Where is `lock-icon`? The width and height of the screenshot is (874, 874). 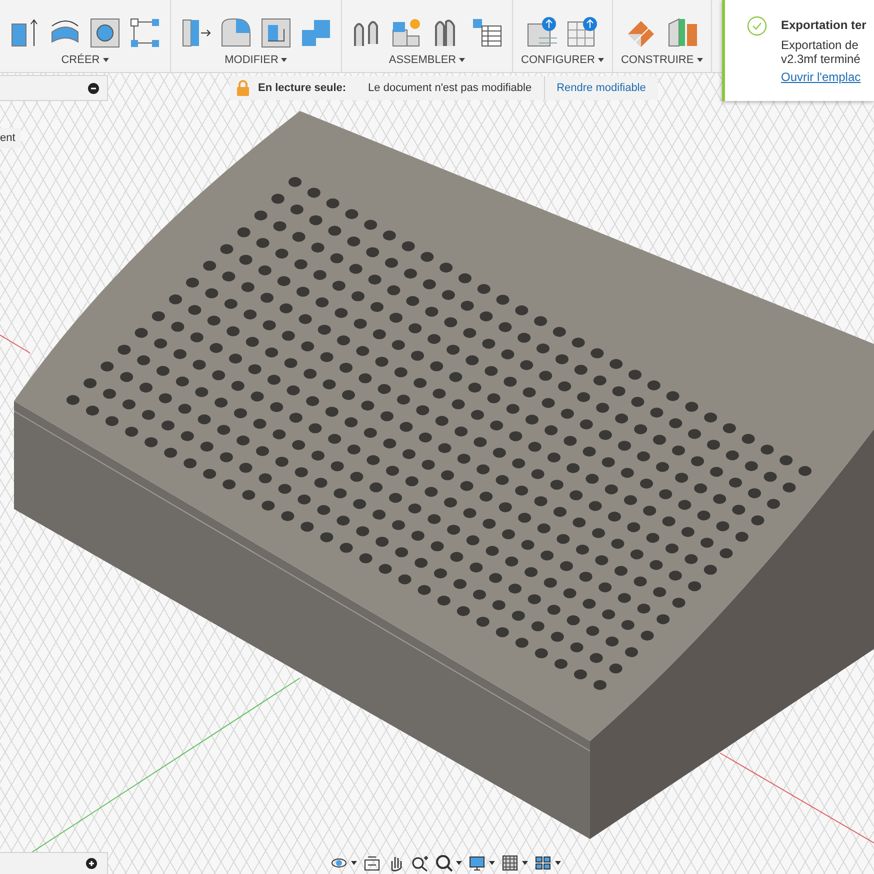
lock-icon is located at coordinates (243, 88).